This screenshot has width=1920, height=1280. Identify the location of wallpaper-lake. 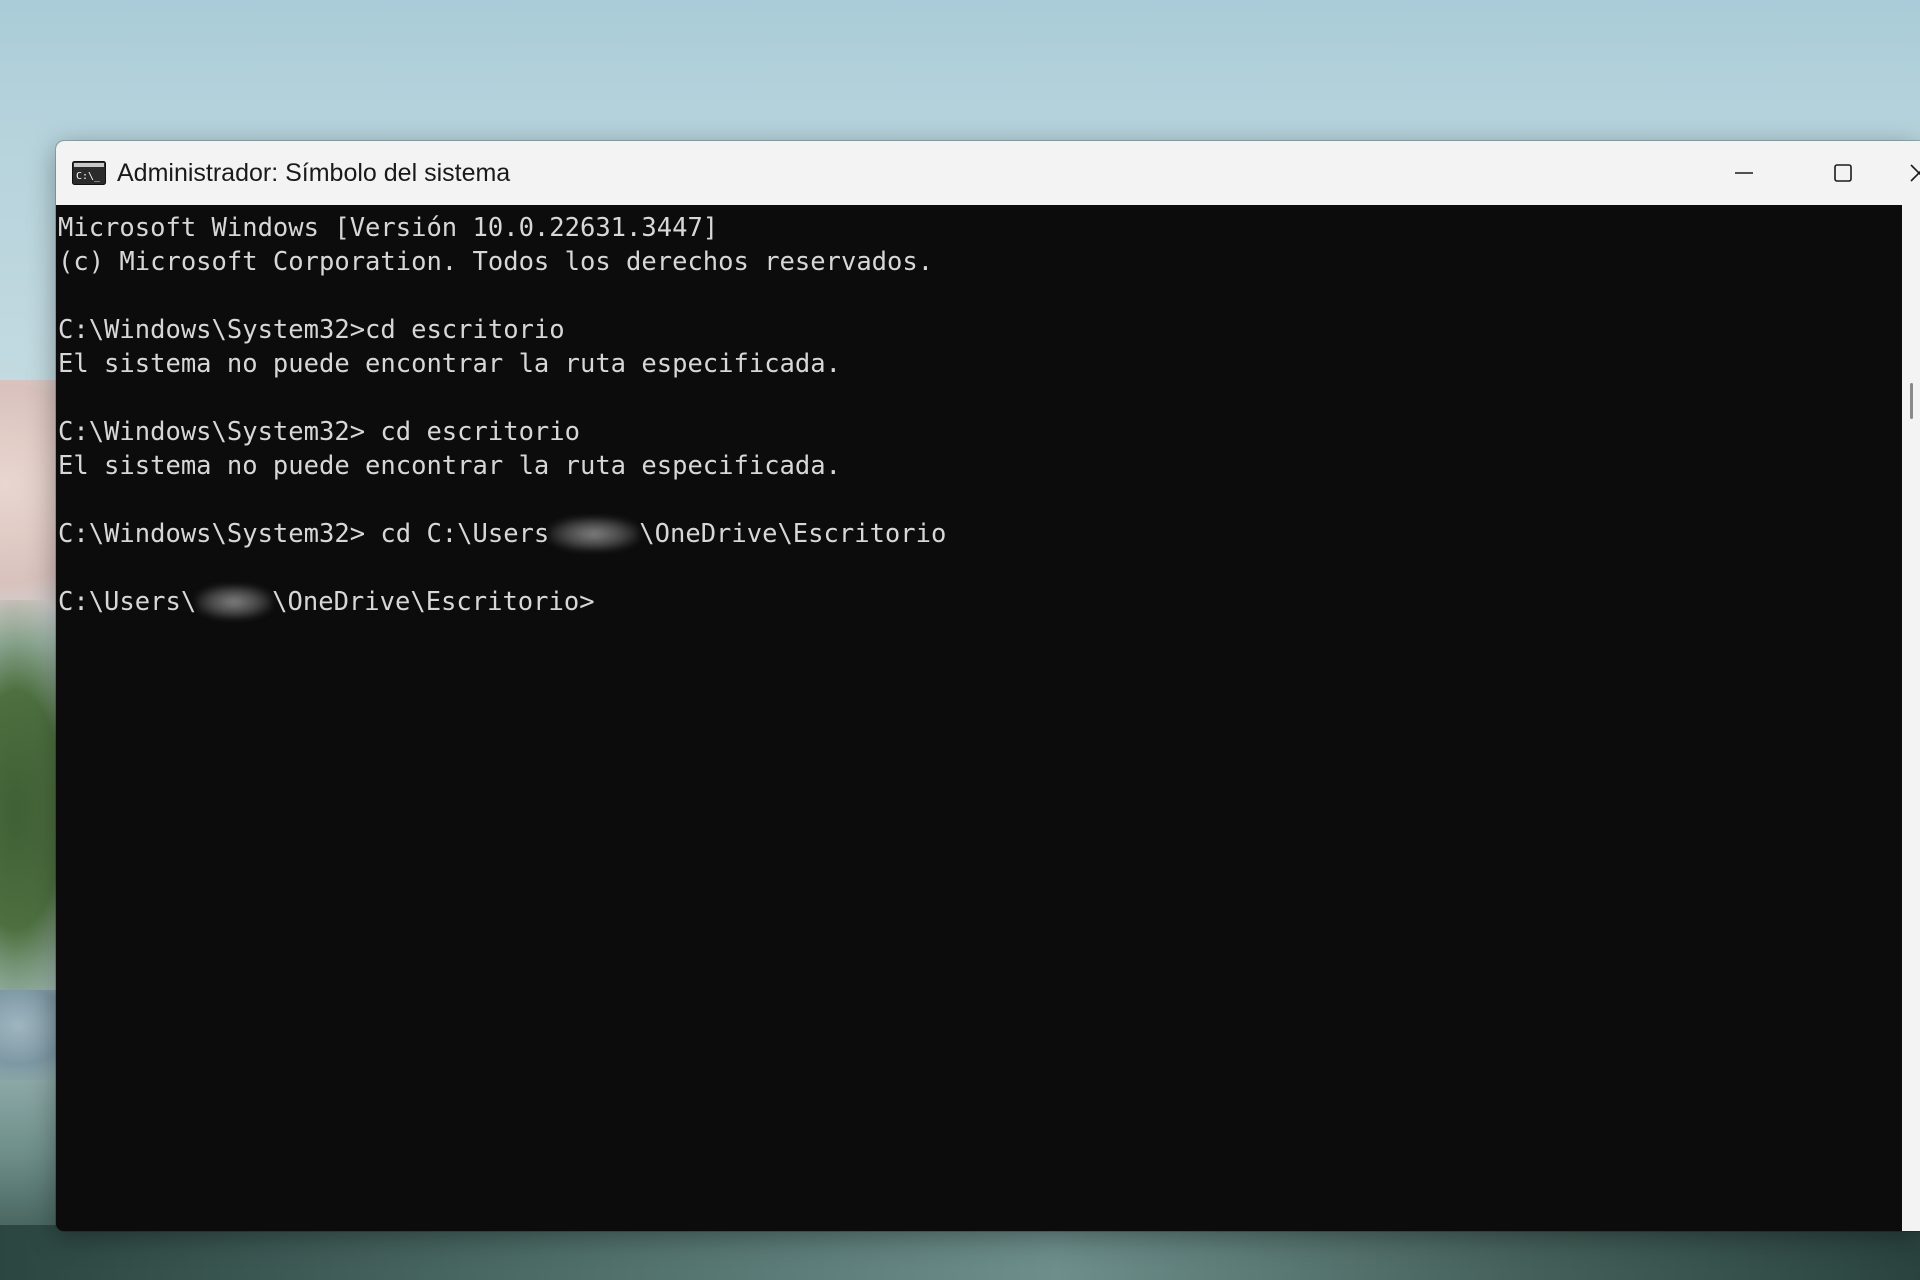
(960, 1252).